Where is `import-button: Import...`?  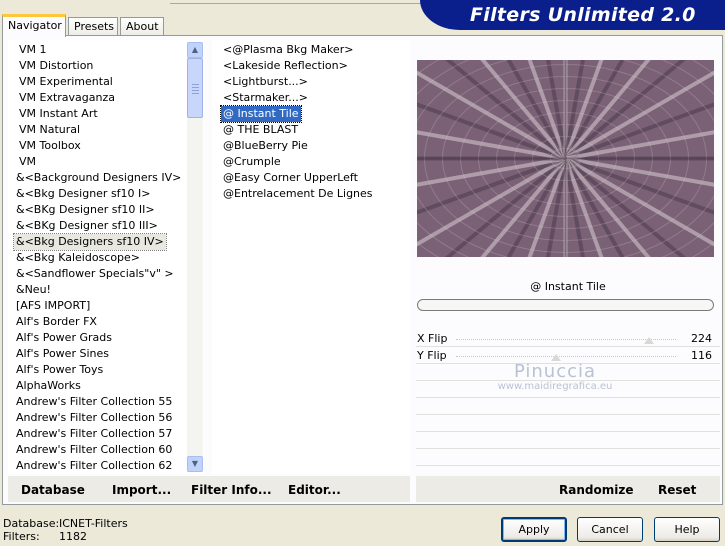 import-button: Import... is located at coordinates (141, 490).